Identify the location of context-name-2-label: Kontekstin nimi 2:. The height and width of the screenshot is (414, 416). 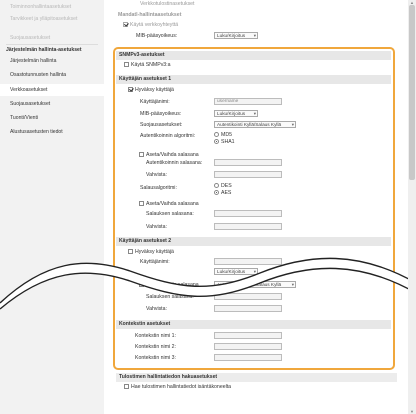
(155, 347).